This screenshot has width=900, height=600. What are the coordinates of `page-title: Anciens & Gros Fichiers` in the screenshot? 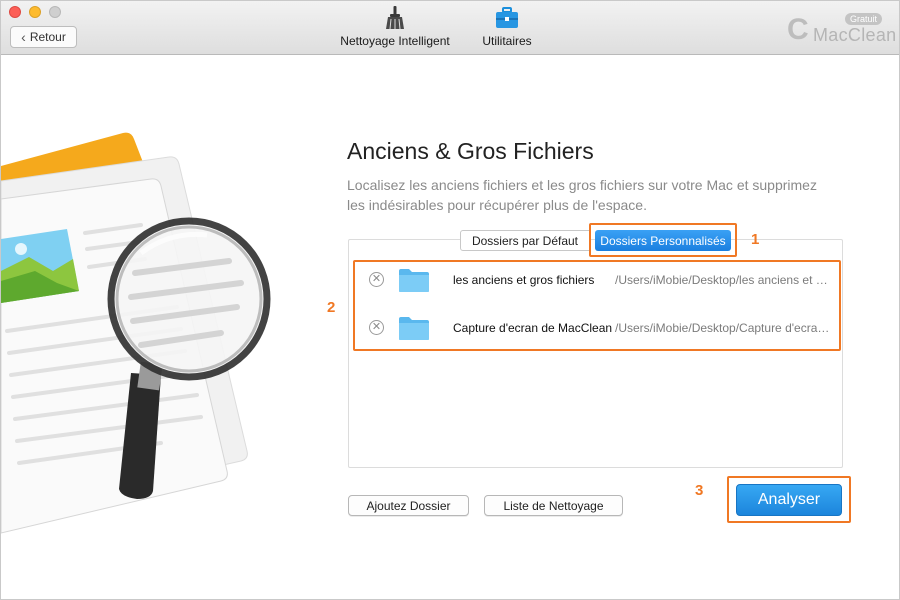 It's located at (470, 151).